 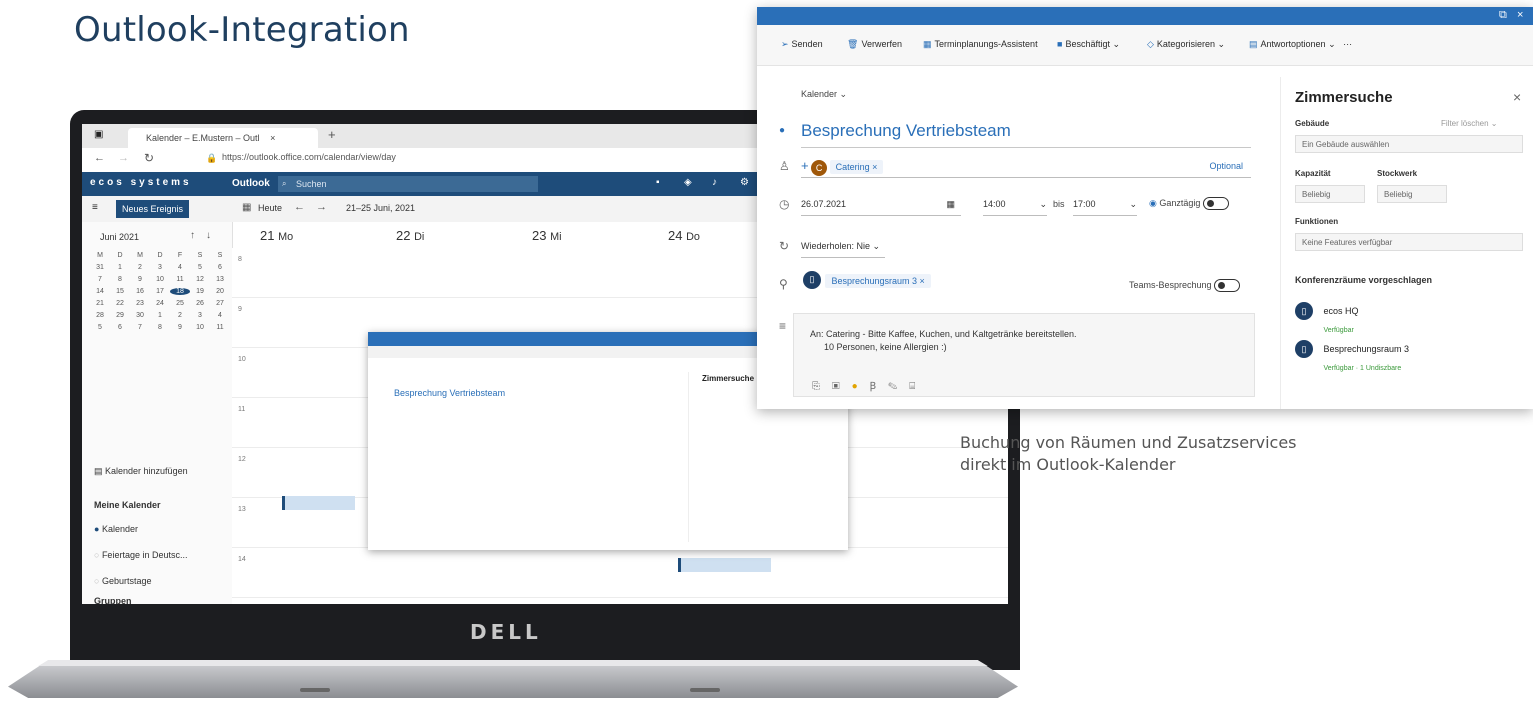 I want to click on new-event-button: Neues Ereignis, so click(x=153, y=209).